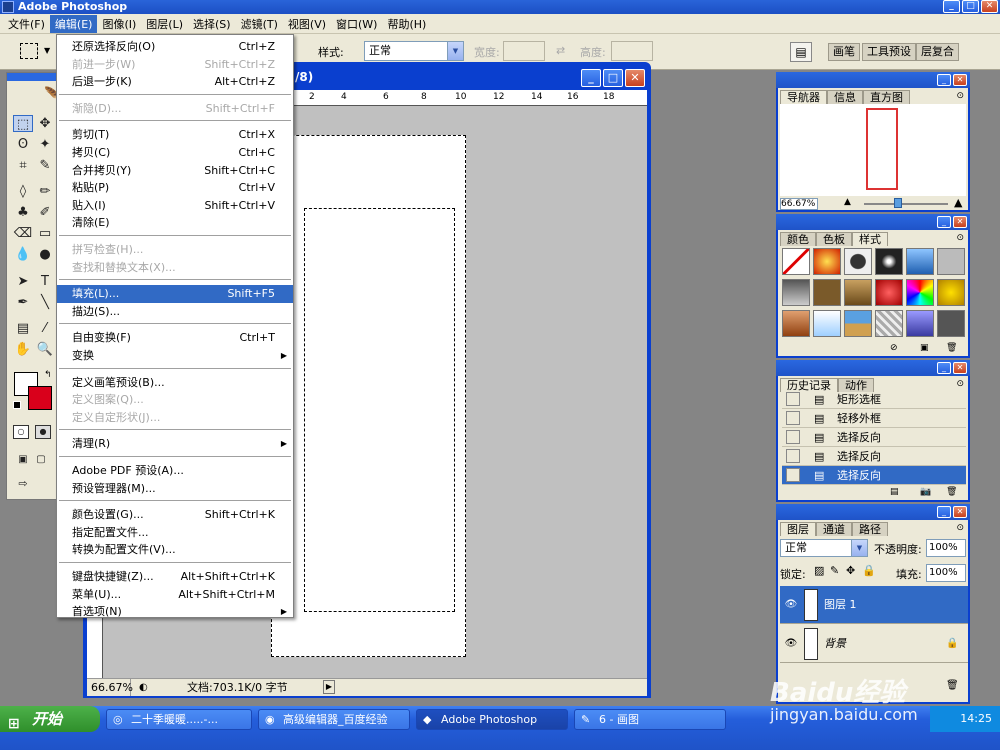  Describe the element at coordinates (591, 78) in the screenshot. I see `doc-minimize-button: _` at that location.